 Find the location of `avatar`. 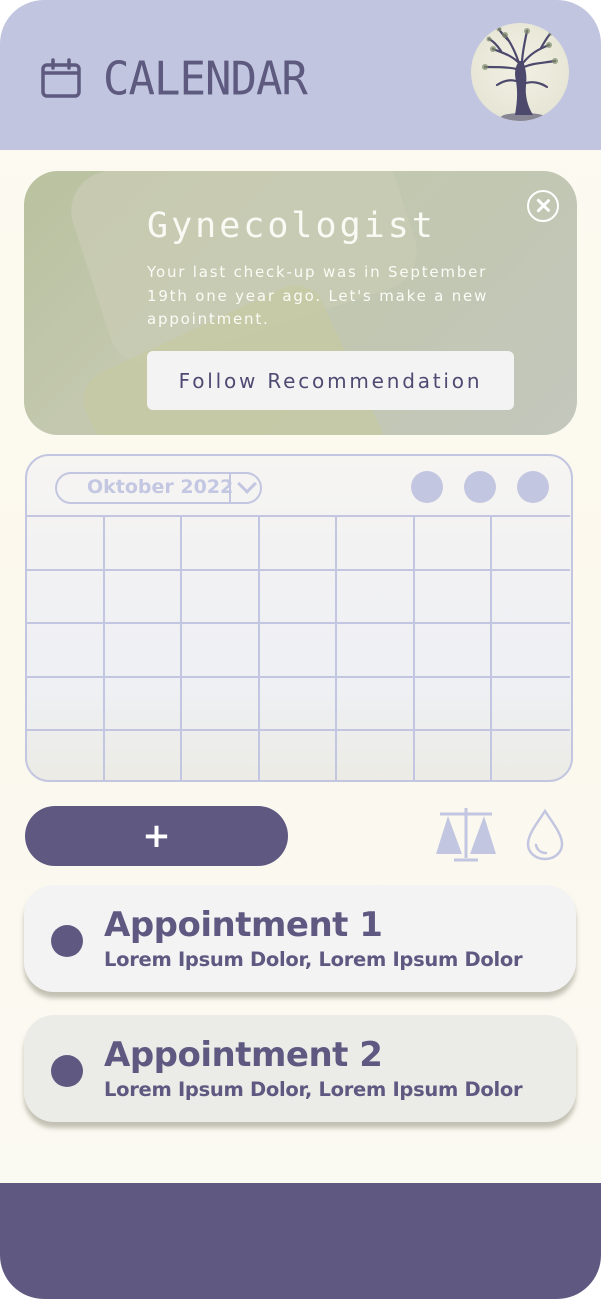

avatar is located at coordinates (520, 72).